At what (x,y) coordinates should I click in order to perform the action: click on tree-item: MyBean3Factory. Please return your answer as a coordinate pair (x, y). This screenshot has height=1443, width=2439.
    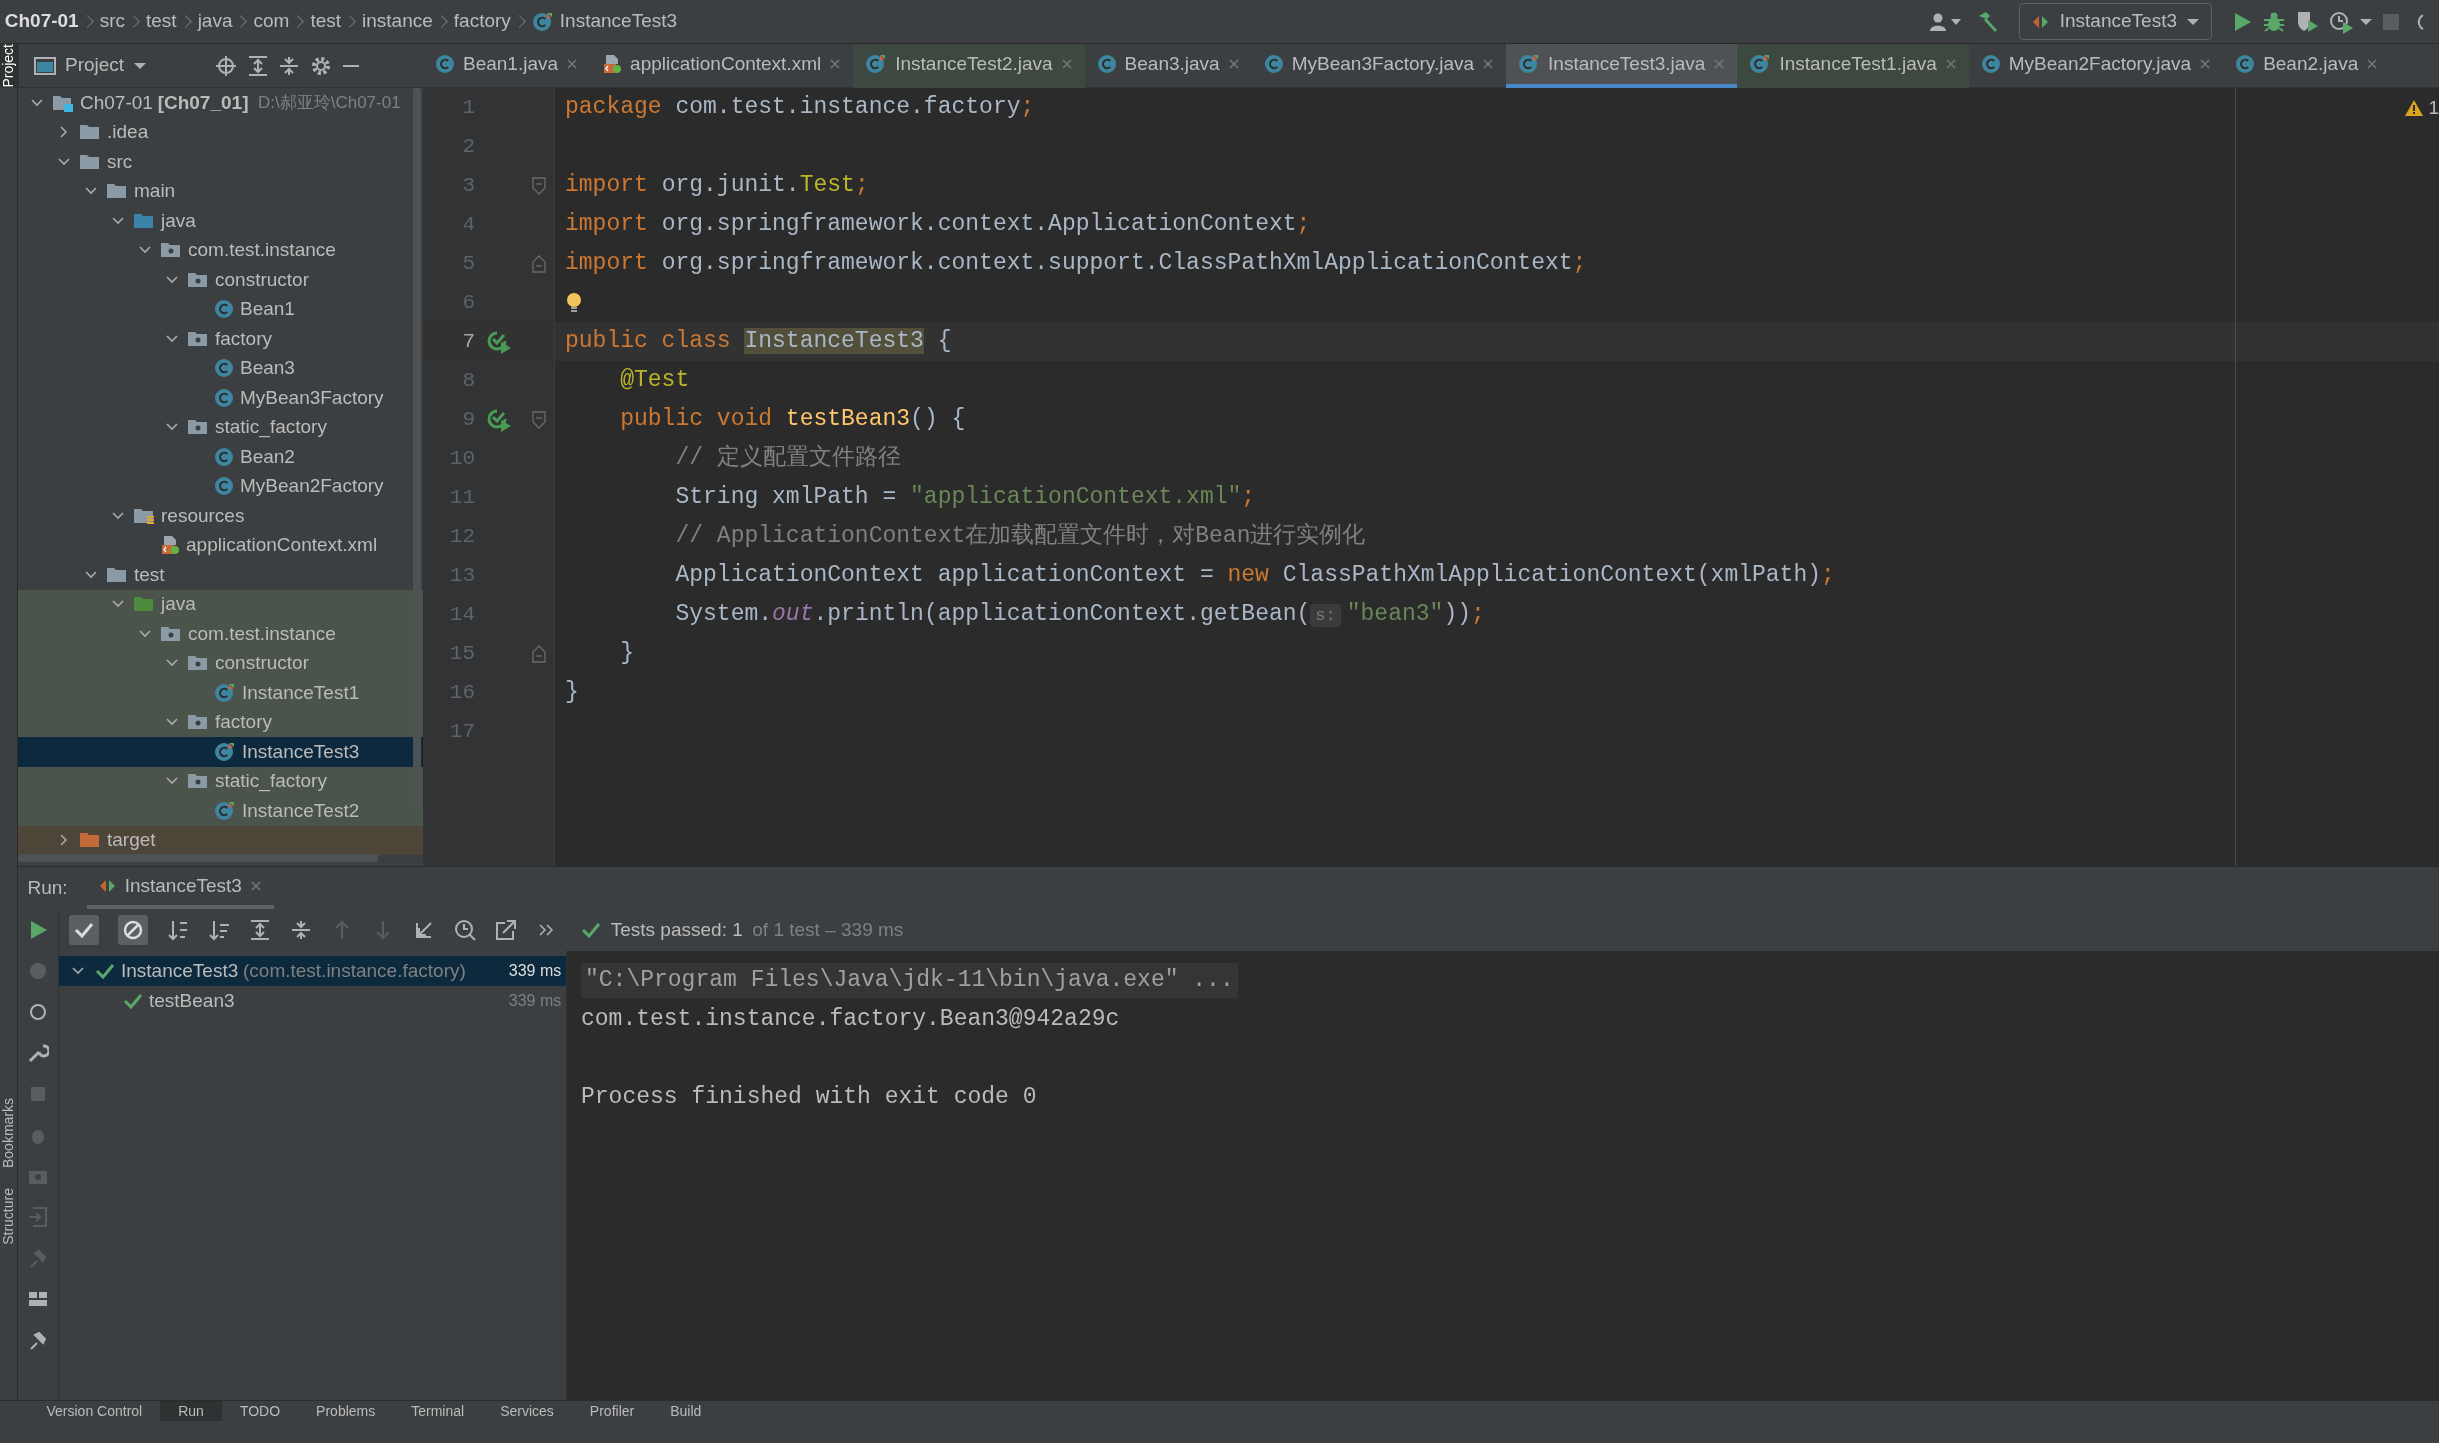
    Looking at the image, I should click on (220, 398).